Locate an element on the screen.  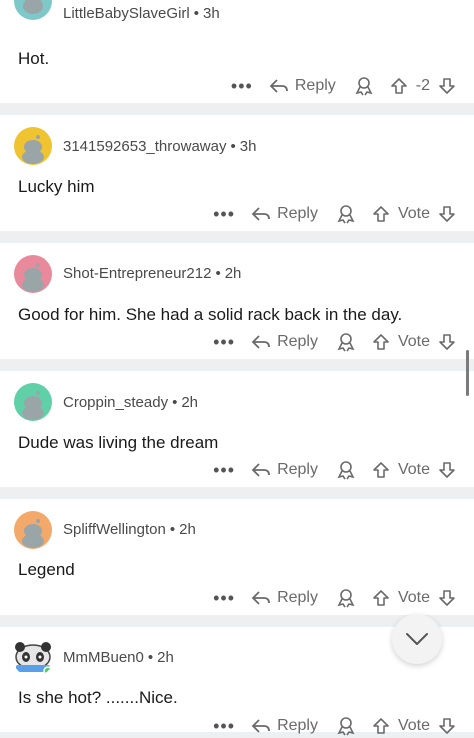
vote-count: -2 is located at coordinates (422, 85).